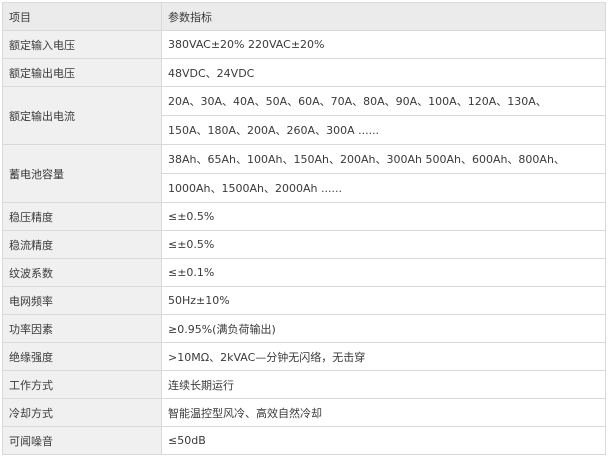  What do you see at coordinates (82, 244) in the screenshot?
I see `row-label: 稳流精度` at bounding box center [82, 244].